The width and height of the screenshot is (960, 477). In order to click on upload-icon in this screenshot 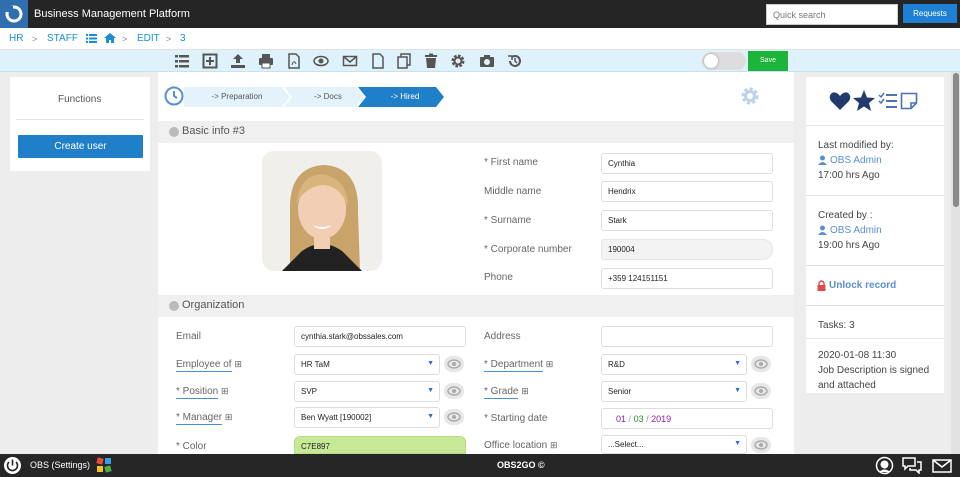, I will do `click(238, 61)`.